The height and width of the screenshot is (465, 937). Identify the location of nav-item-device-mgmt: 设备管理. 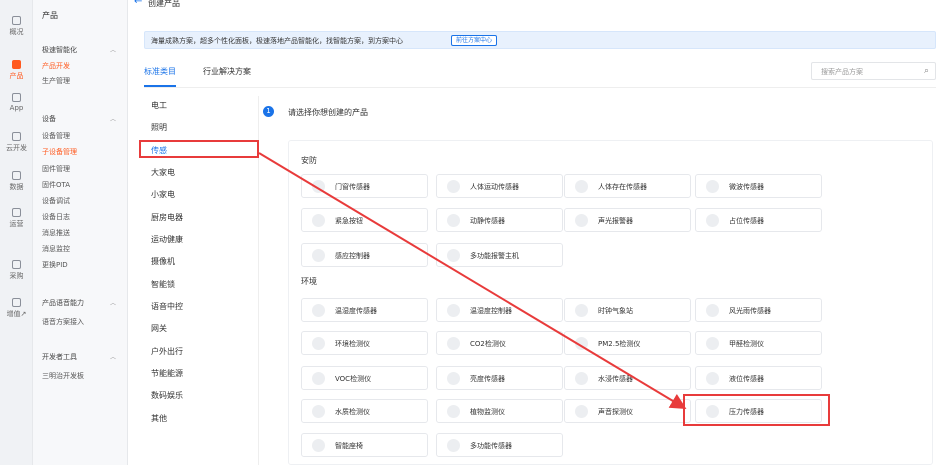
(56, 136).